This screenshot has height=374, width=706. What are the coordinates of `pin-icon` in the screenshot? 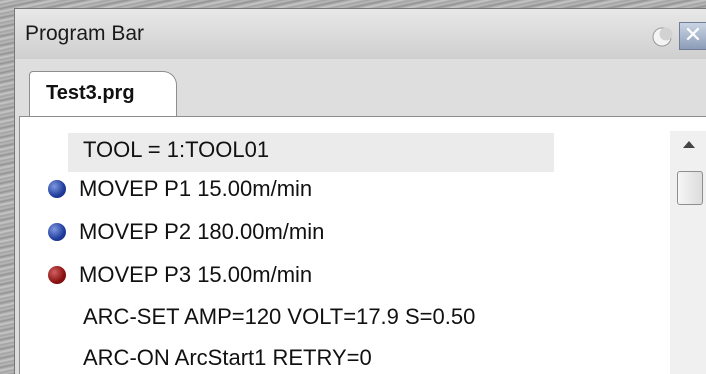 It's located at (662, 37).